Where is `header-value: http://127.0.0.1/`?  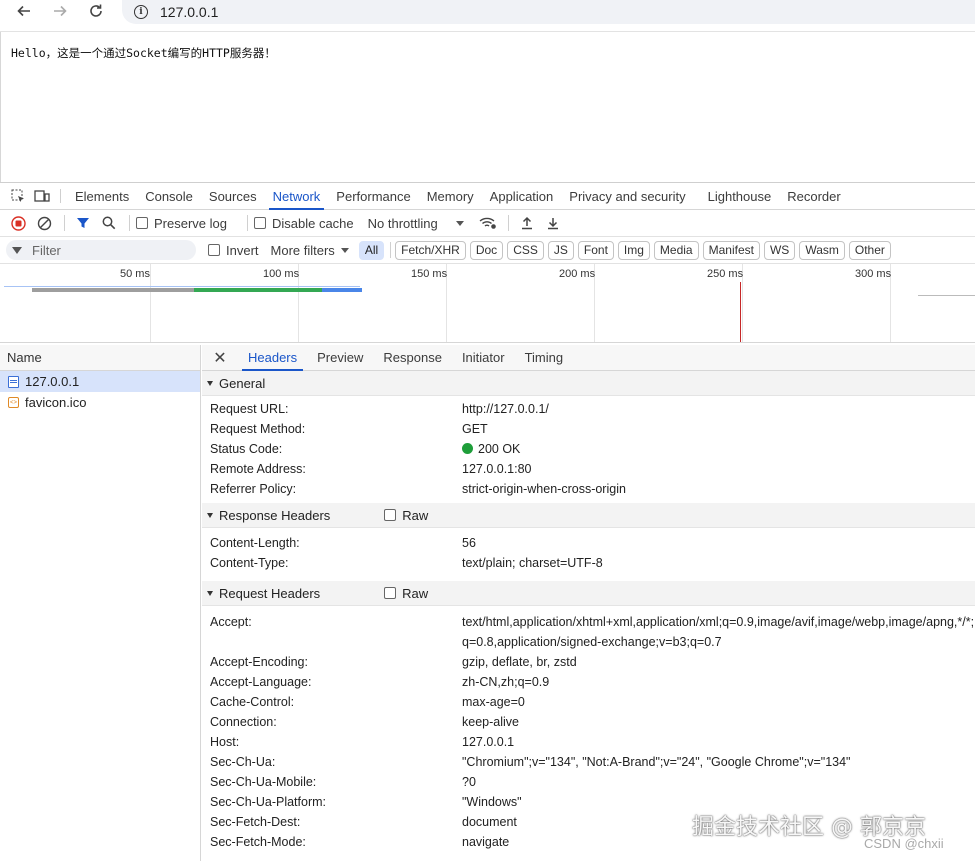 header-value: http://127.0.0.1/ is located at coordinates (505, 409).